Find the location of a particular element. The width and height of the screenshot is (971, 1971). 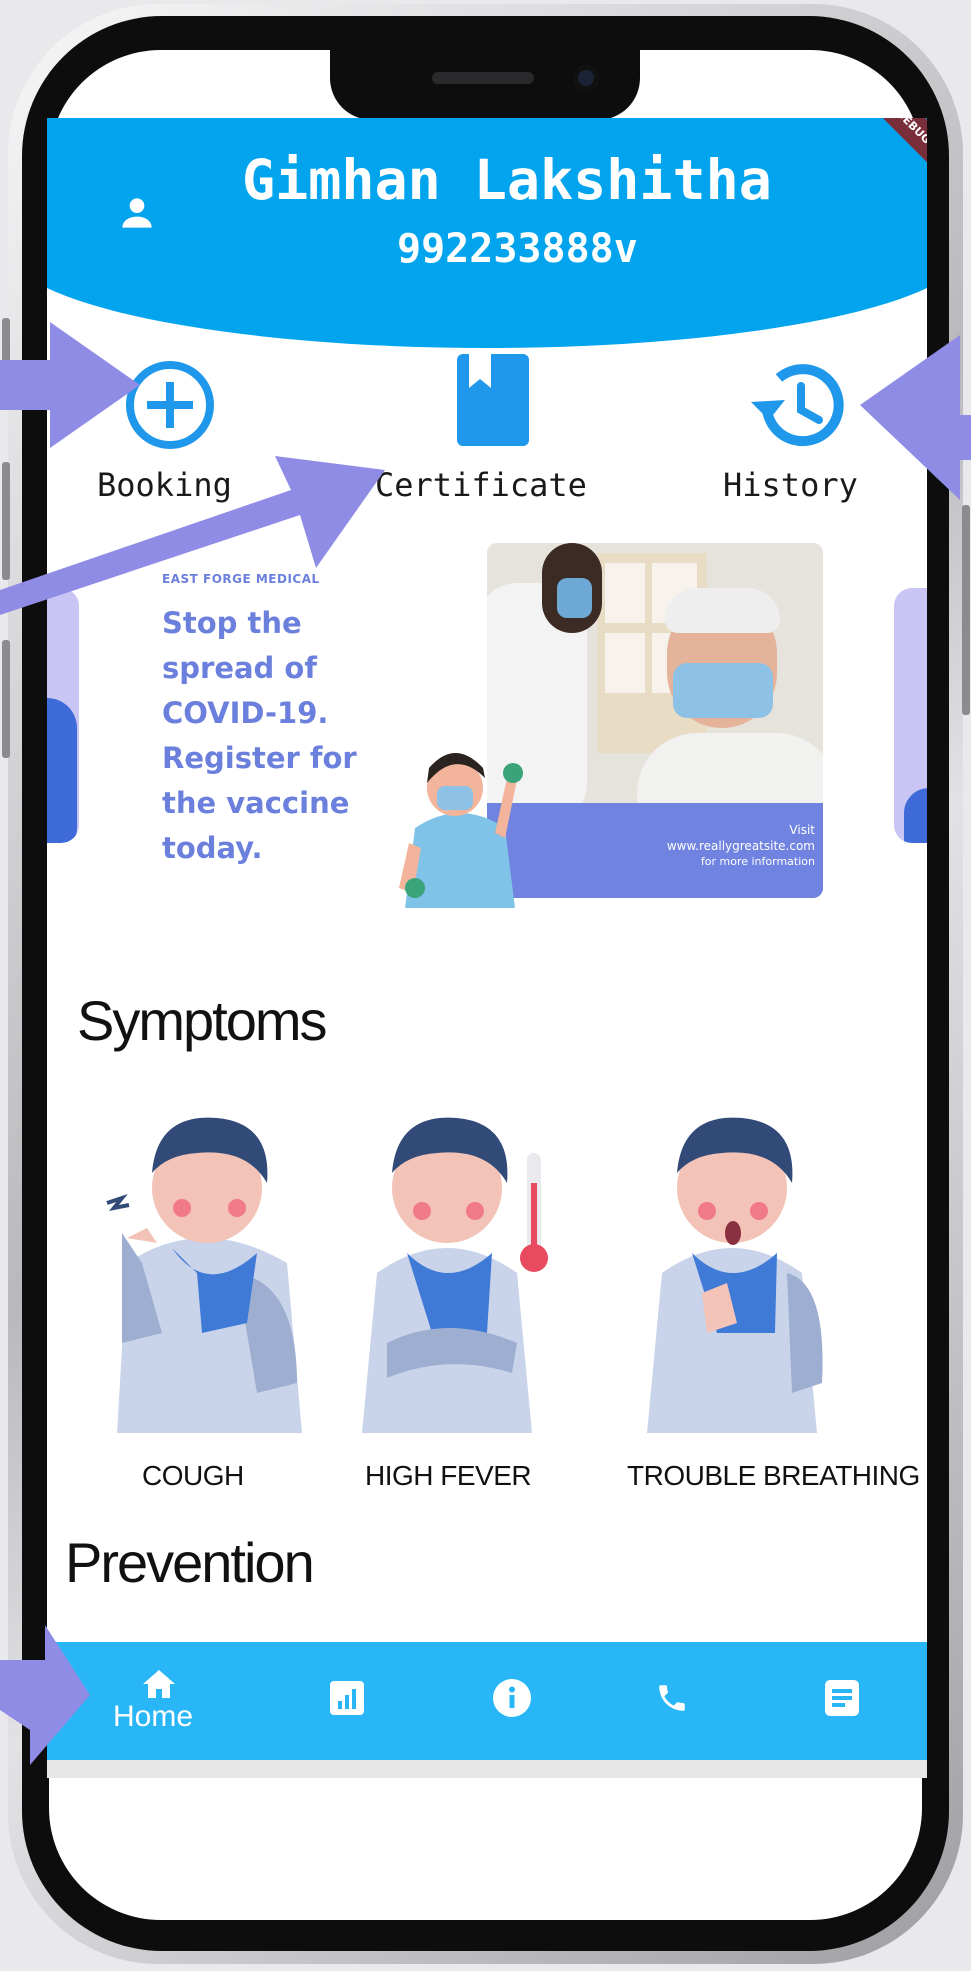

banner-headline-line: spread of is located at coordinates (239, 668).